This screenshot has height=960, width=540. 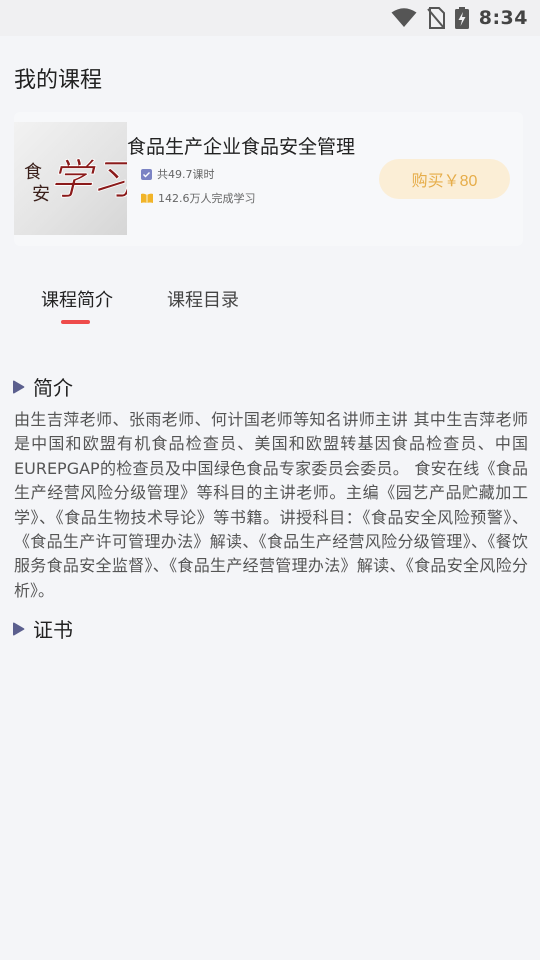 I want to click on course-thumbnail: 食 安 学习, so click(x=70, y=178).